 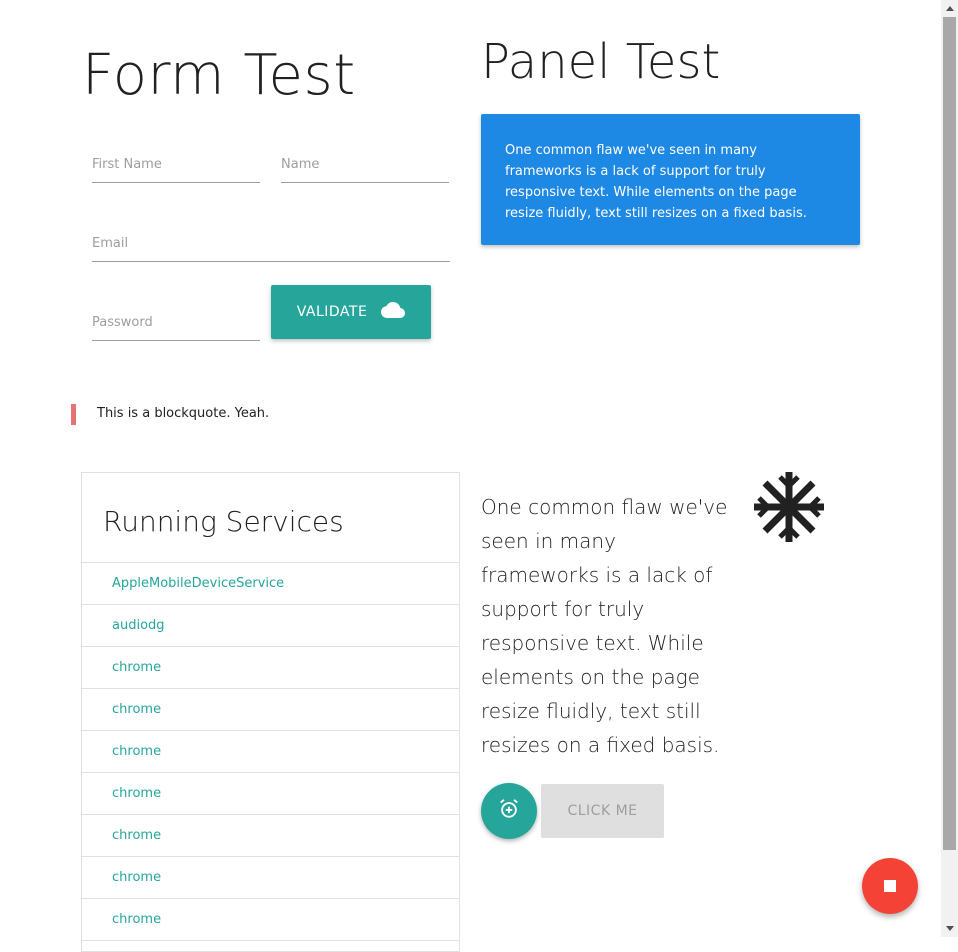 What do you see at coordinates (601, 62) in the screenshot?
I see `panel-title: Panel Test` at bounding box center [601, 62].